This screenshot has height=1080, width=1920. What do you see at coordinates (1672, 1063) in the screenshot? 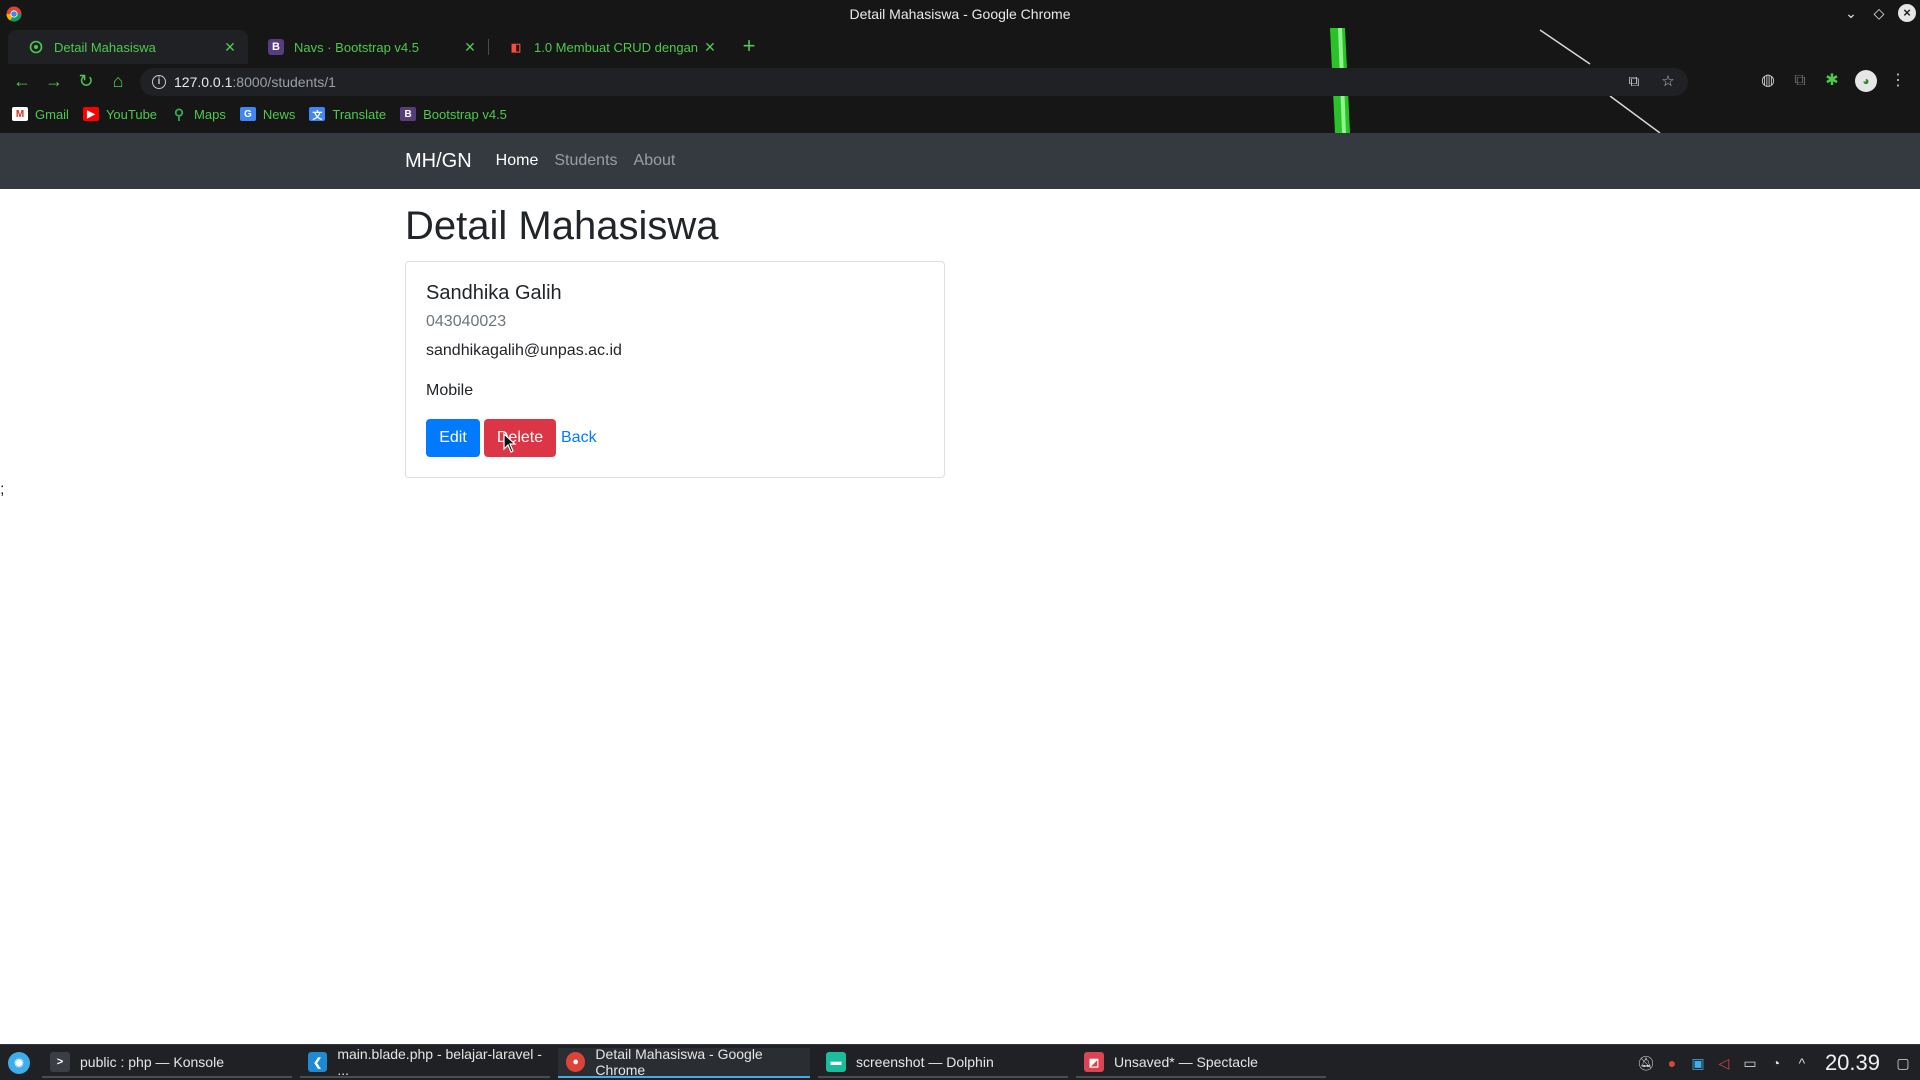
I see `chrome-tray-icon: ●` at bounding box center [1672, 1063].